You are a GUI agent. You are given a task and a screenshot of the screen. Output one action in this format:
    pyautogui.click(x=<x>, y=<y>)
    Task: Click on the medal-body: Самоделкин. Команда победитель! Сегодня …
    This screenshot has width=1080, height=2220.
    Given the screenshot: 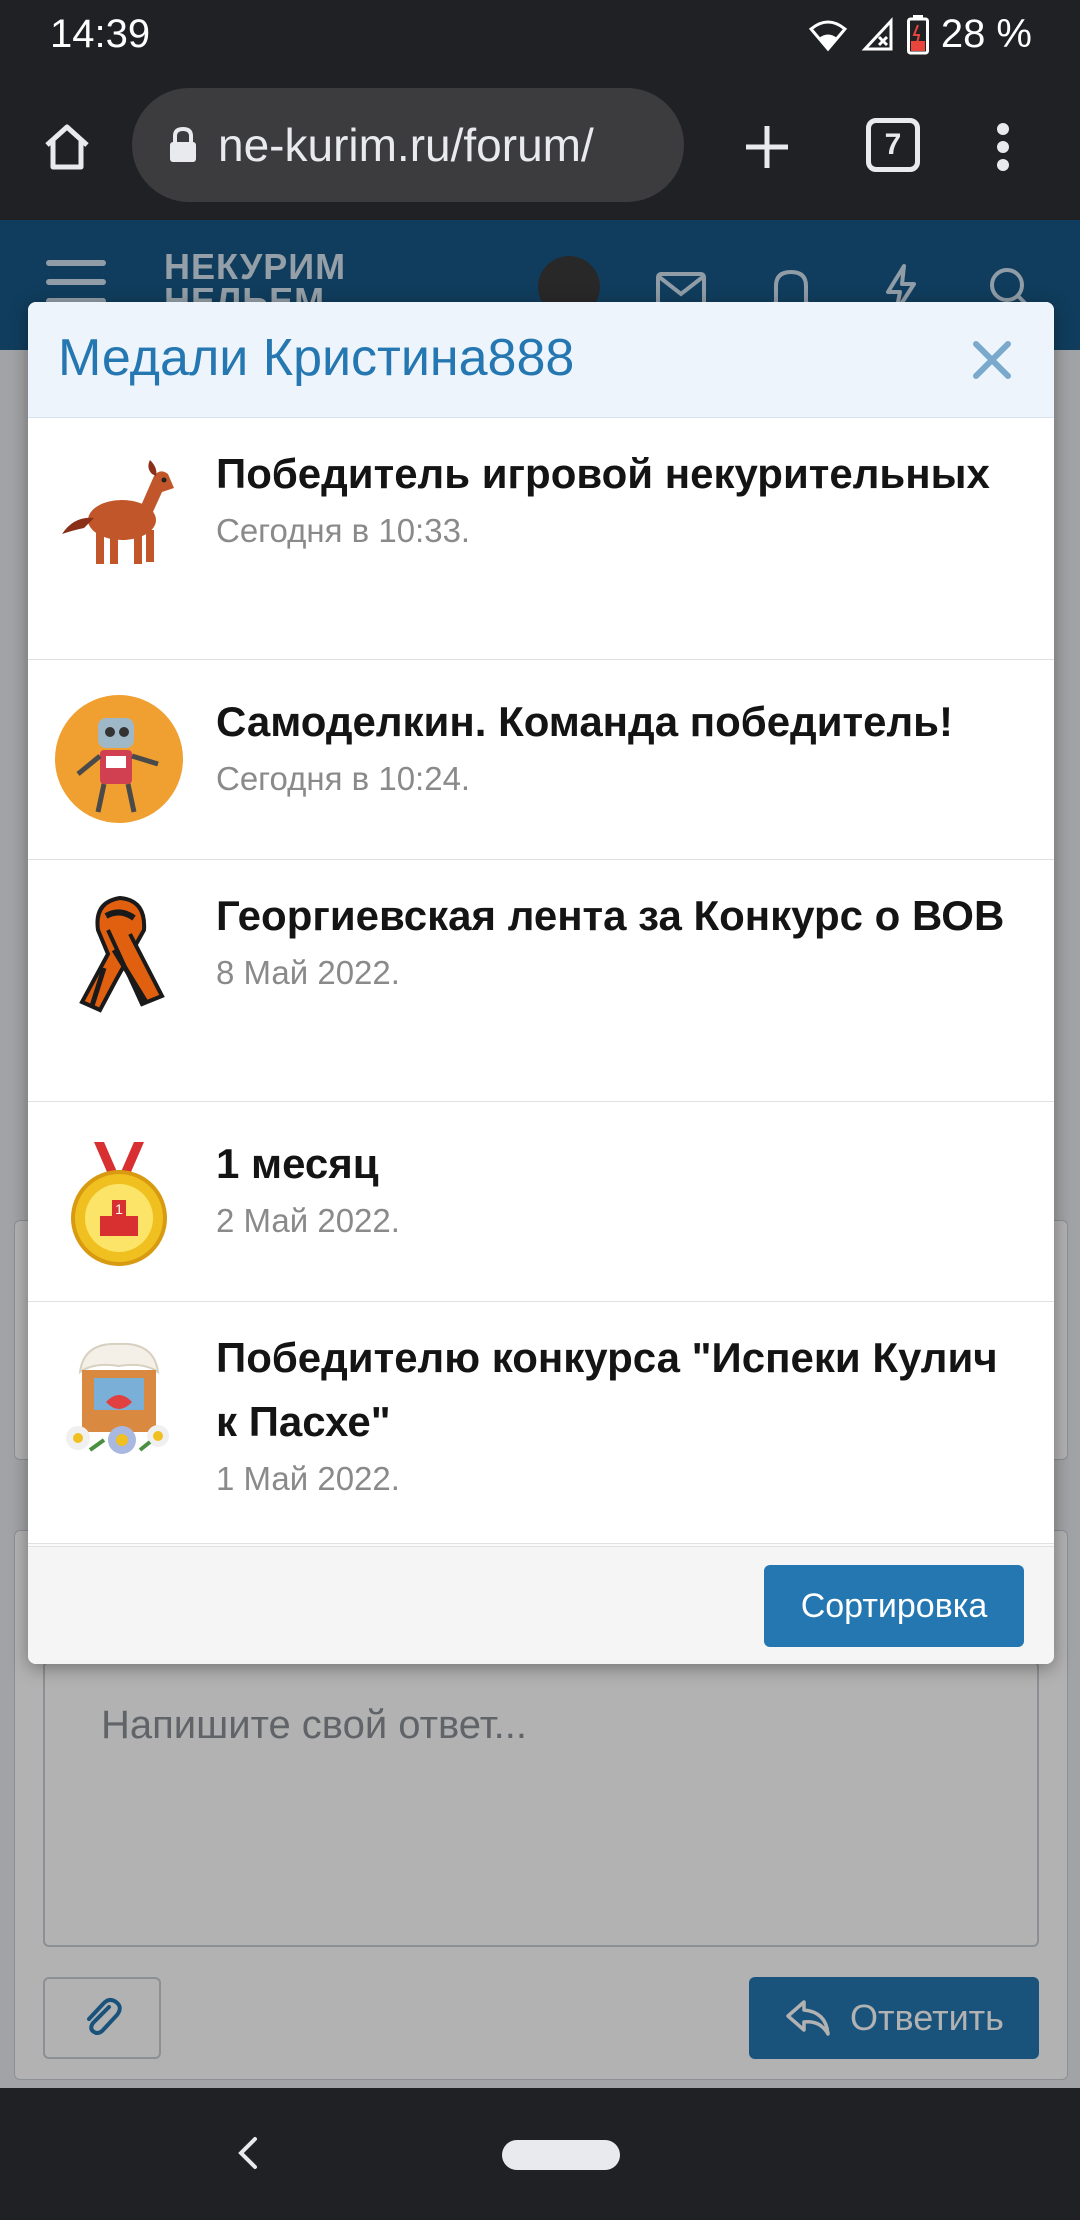 What is the action you would take?
    pyautogui.click(x=615, y=744)
    